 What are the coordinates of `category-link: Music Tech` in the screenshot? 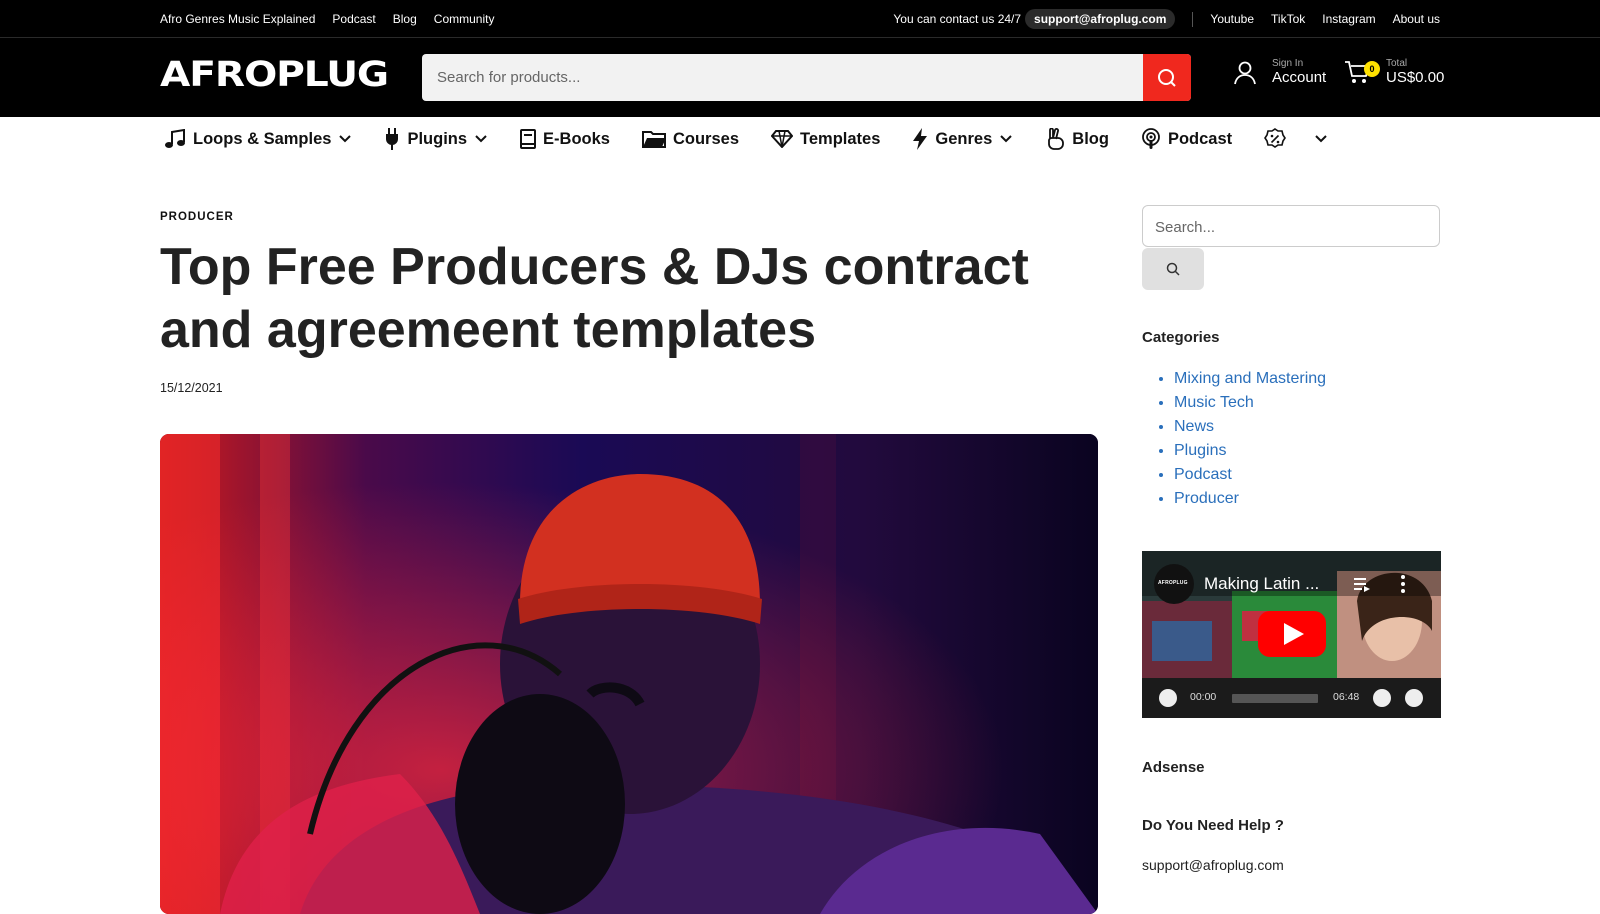 It's located at (1250, 403).